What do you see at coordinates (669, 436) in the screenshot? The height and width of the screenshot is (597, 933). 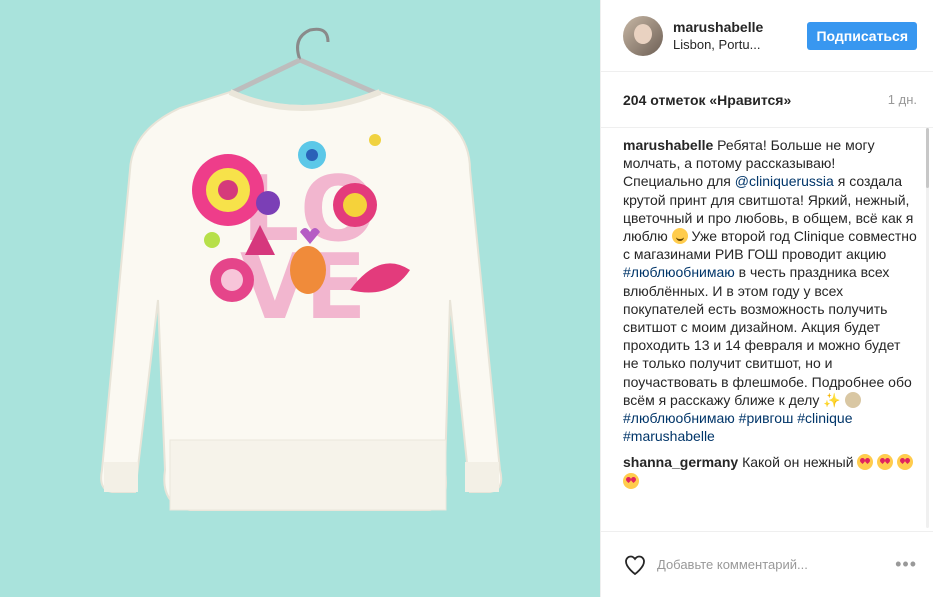 I see `hashtag-link: #marushabelle` at bounding box center [669, 436].